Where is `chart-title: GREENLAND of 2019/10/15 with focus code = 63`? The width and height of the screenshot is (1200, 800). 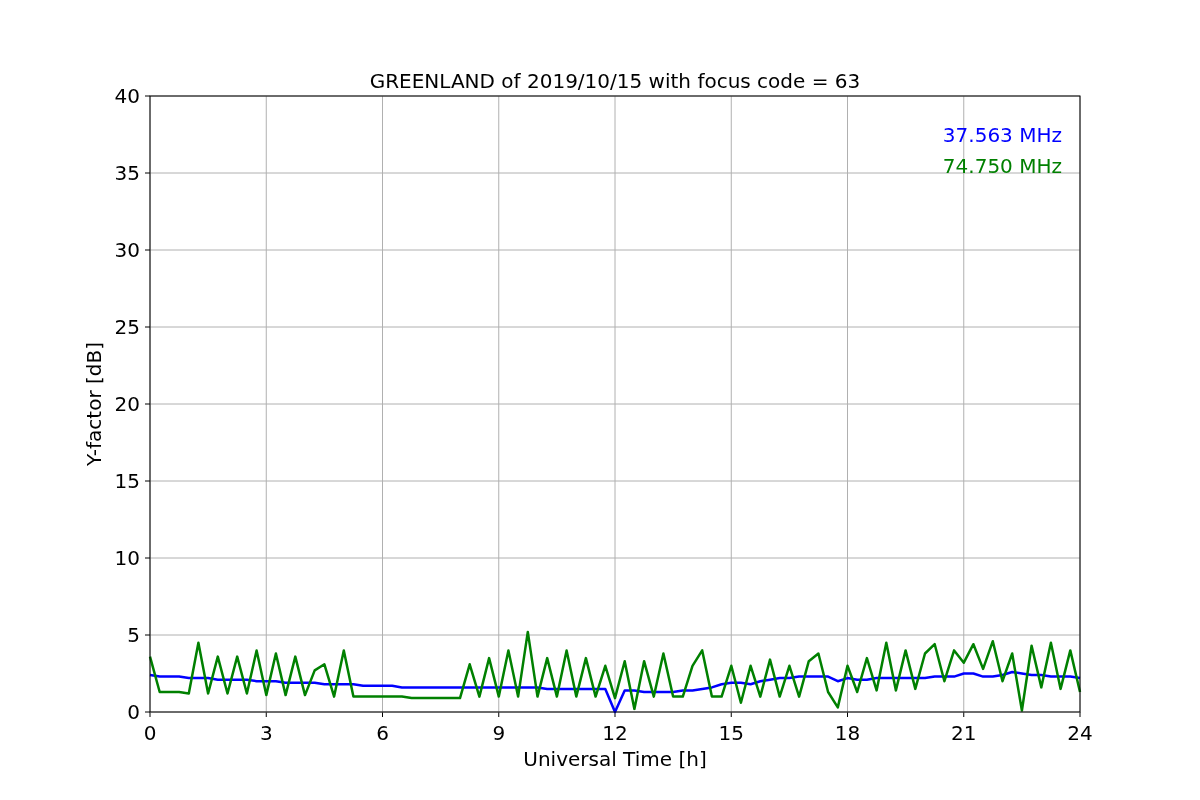 chart-title: GREENLAND of 2019/10/15 with focus code = 63 is located at coordinates (615, 81).